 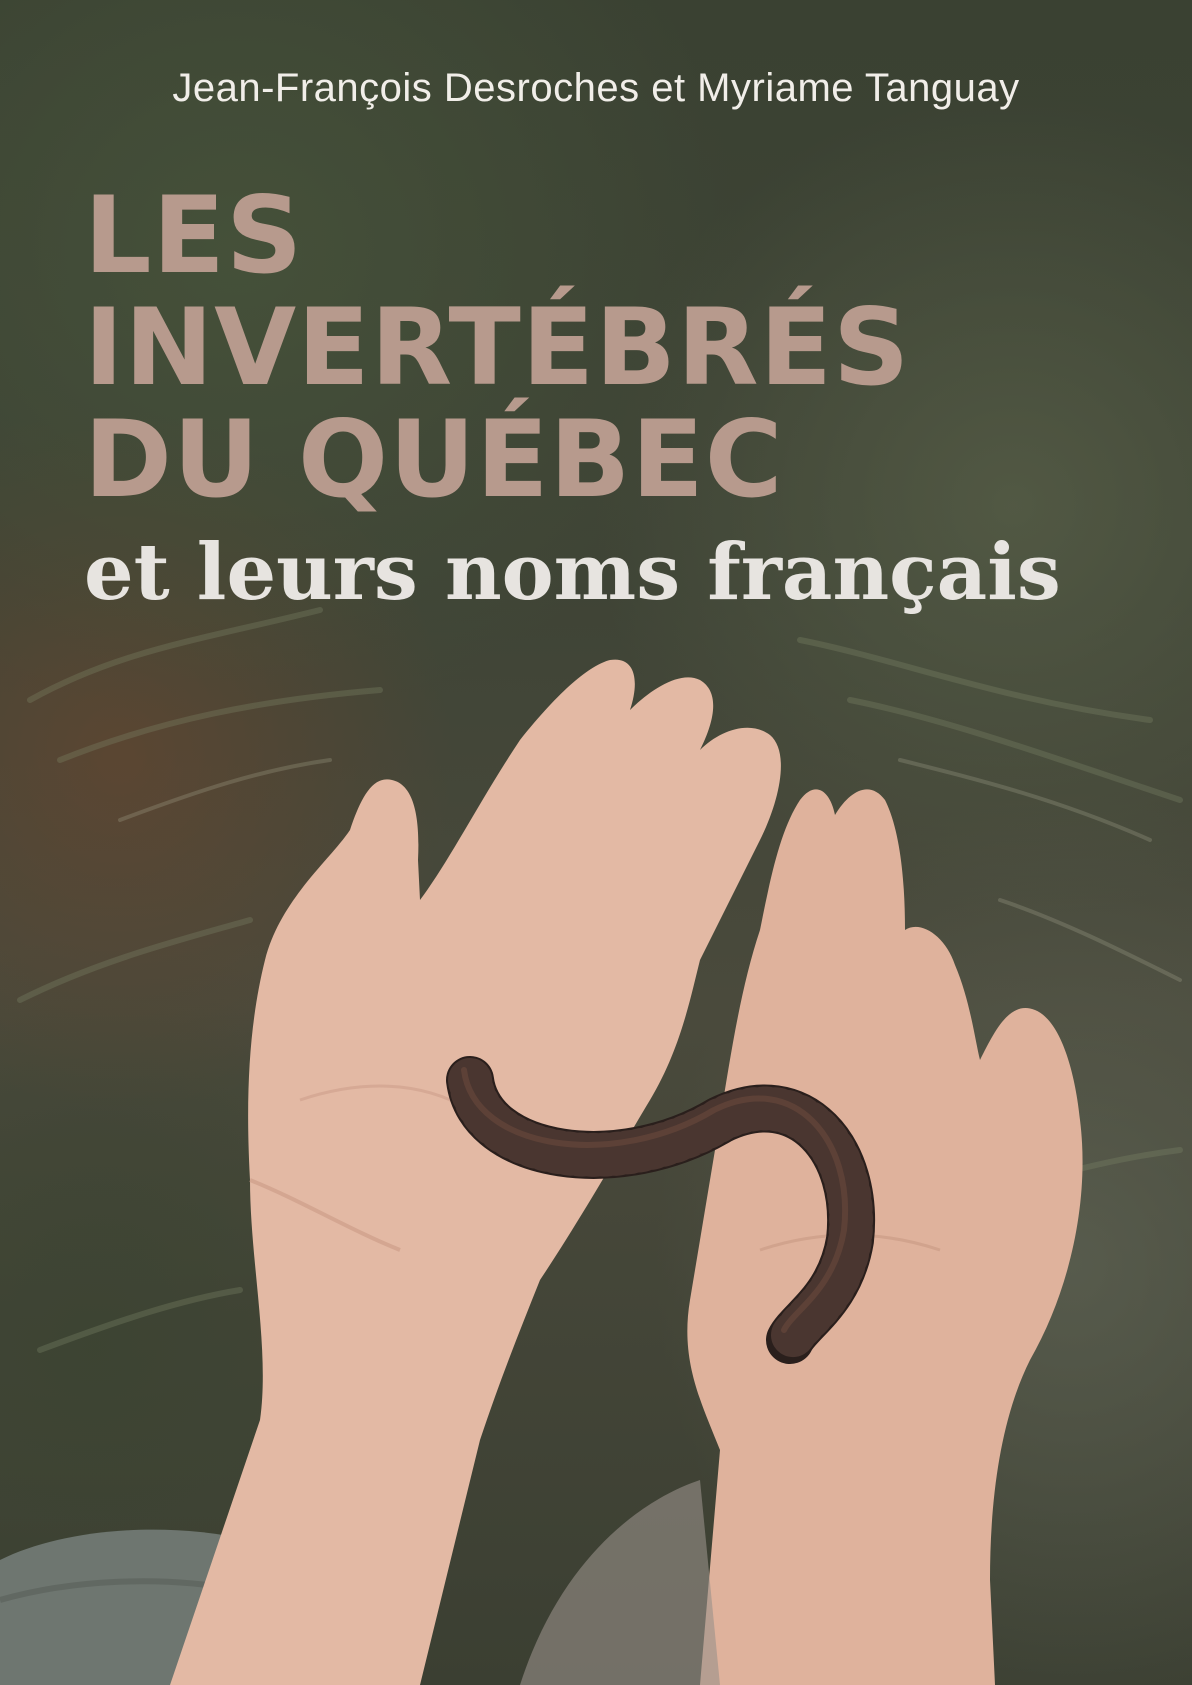 I want to click on title-line-2: INVERTÉBRÉS, so click(x=497, y=347).